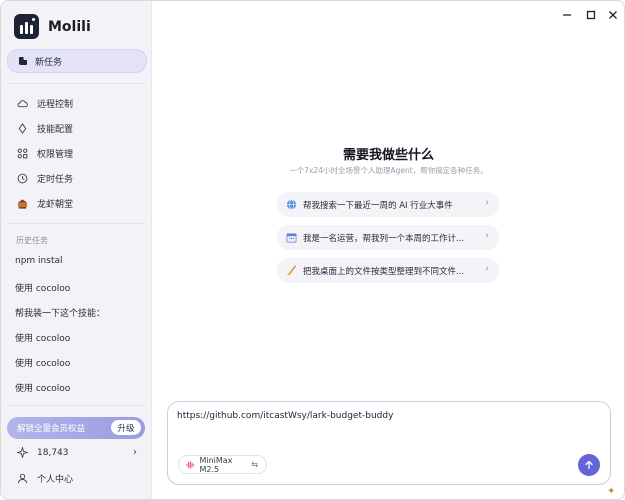  What do you see at coordinates (216, 464) in the screenshot?
I see `model-name: MiniMax M2.5` at bounding box center [216, 464].